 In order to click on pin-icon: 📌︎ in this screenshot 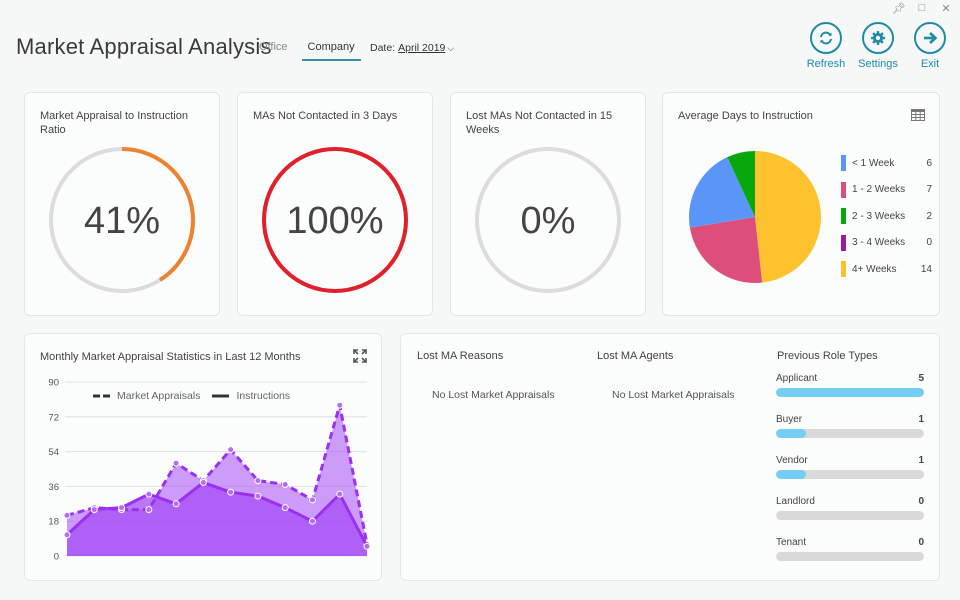, I will do `click(899, 8)`.